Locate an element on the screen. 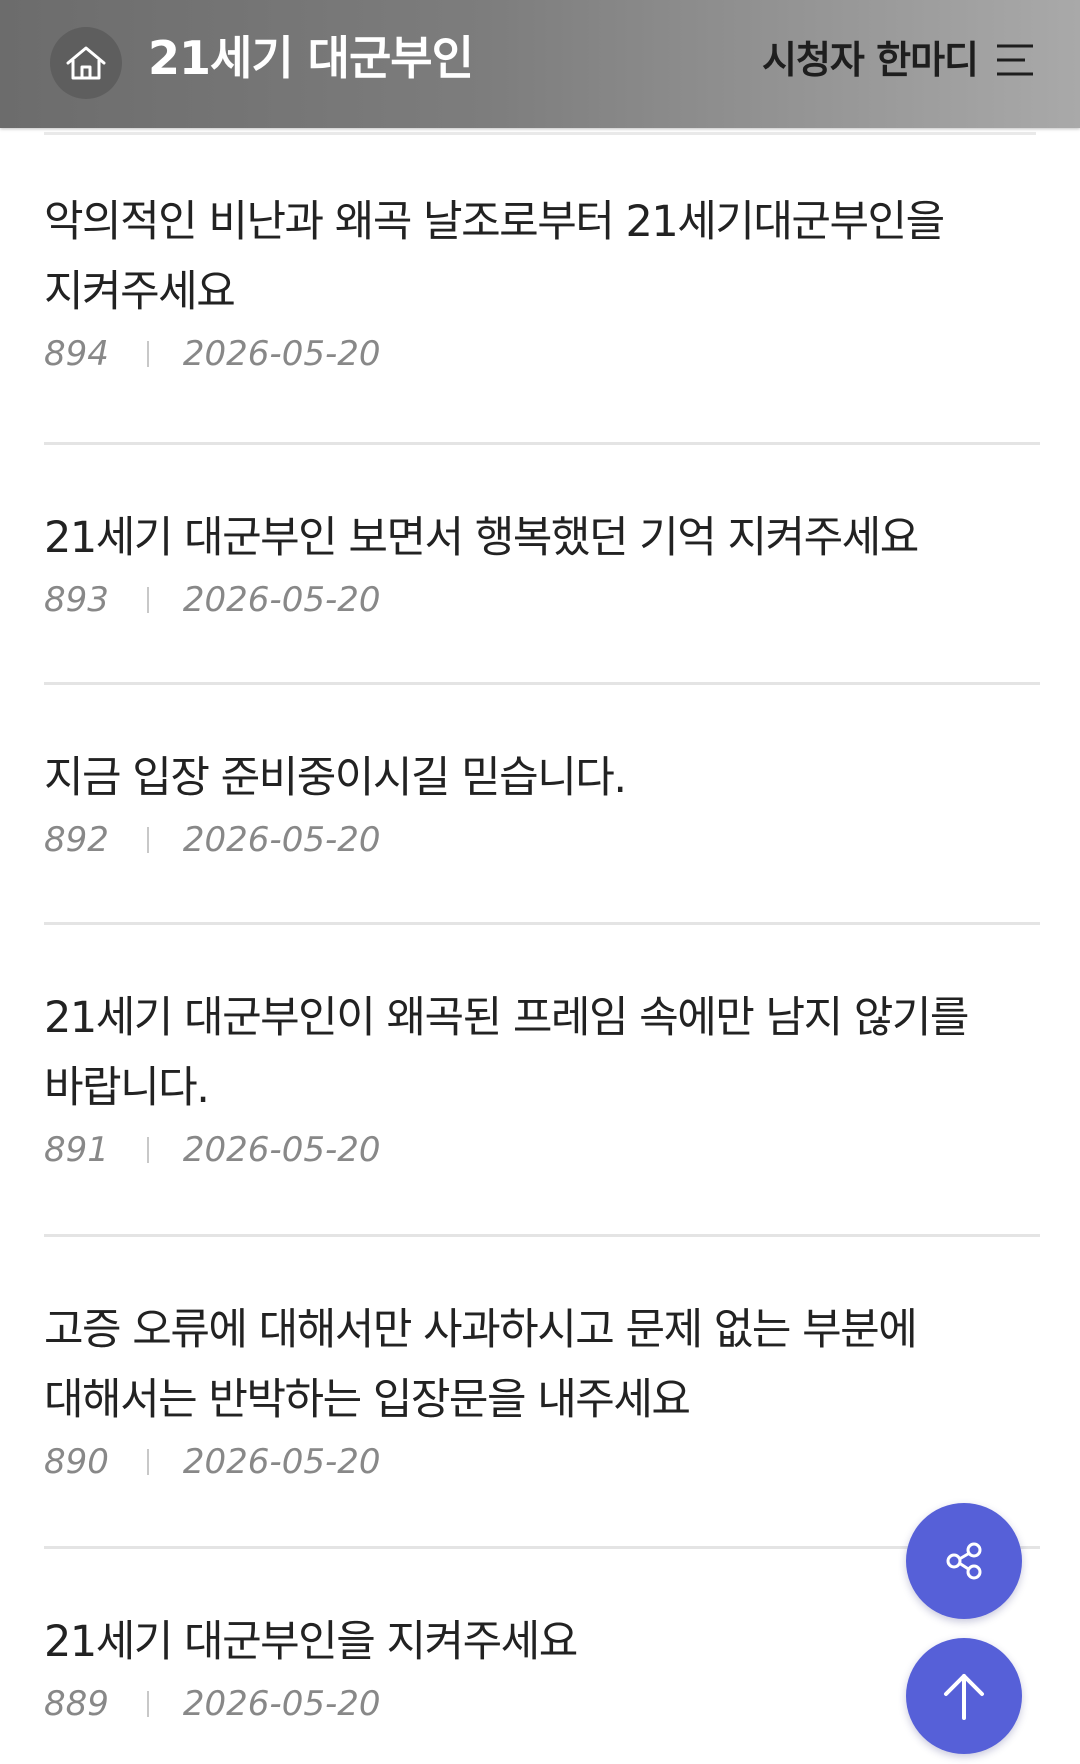 This screenshot has height=1764, width=1080. post-meta: 891 2026-05-20 is located at coordinates (542, 1150).